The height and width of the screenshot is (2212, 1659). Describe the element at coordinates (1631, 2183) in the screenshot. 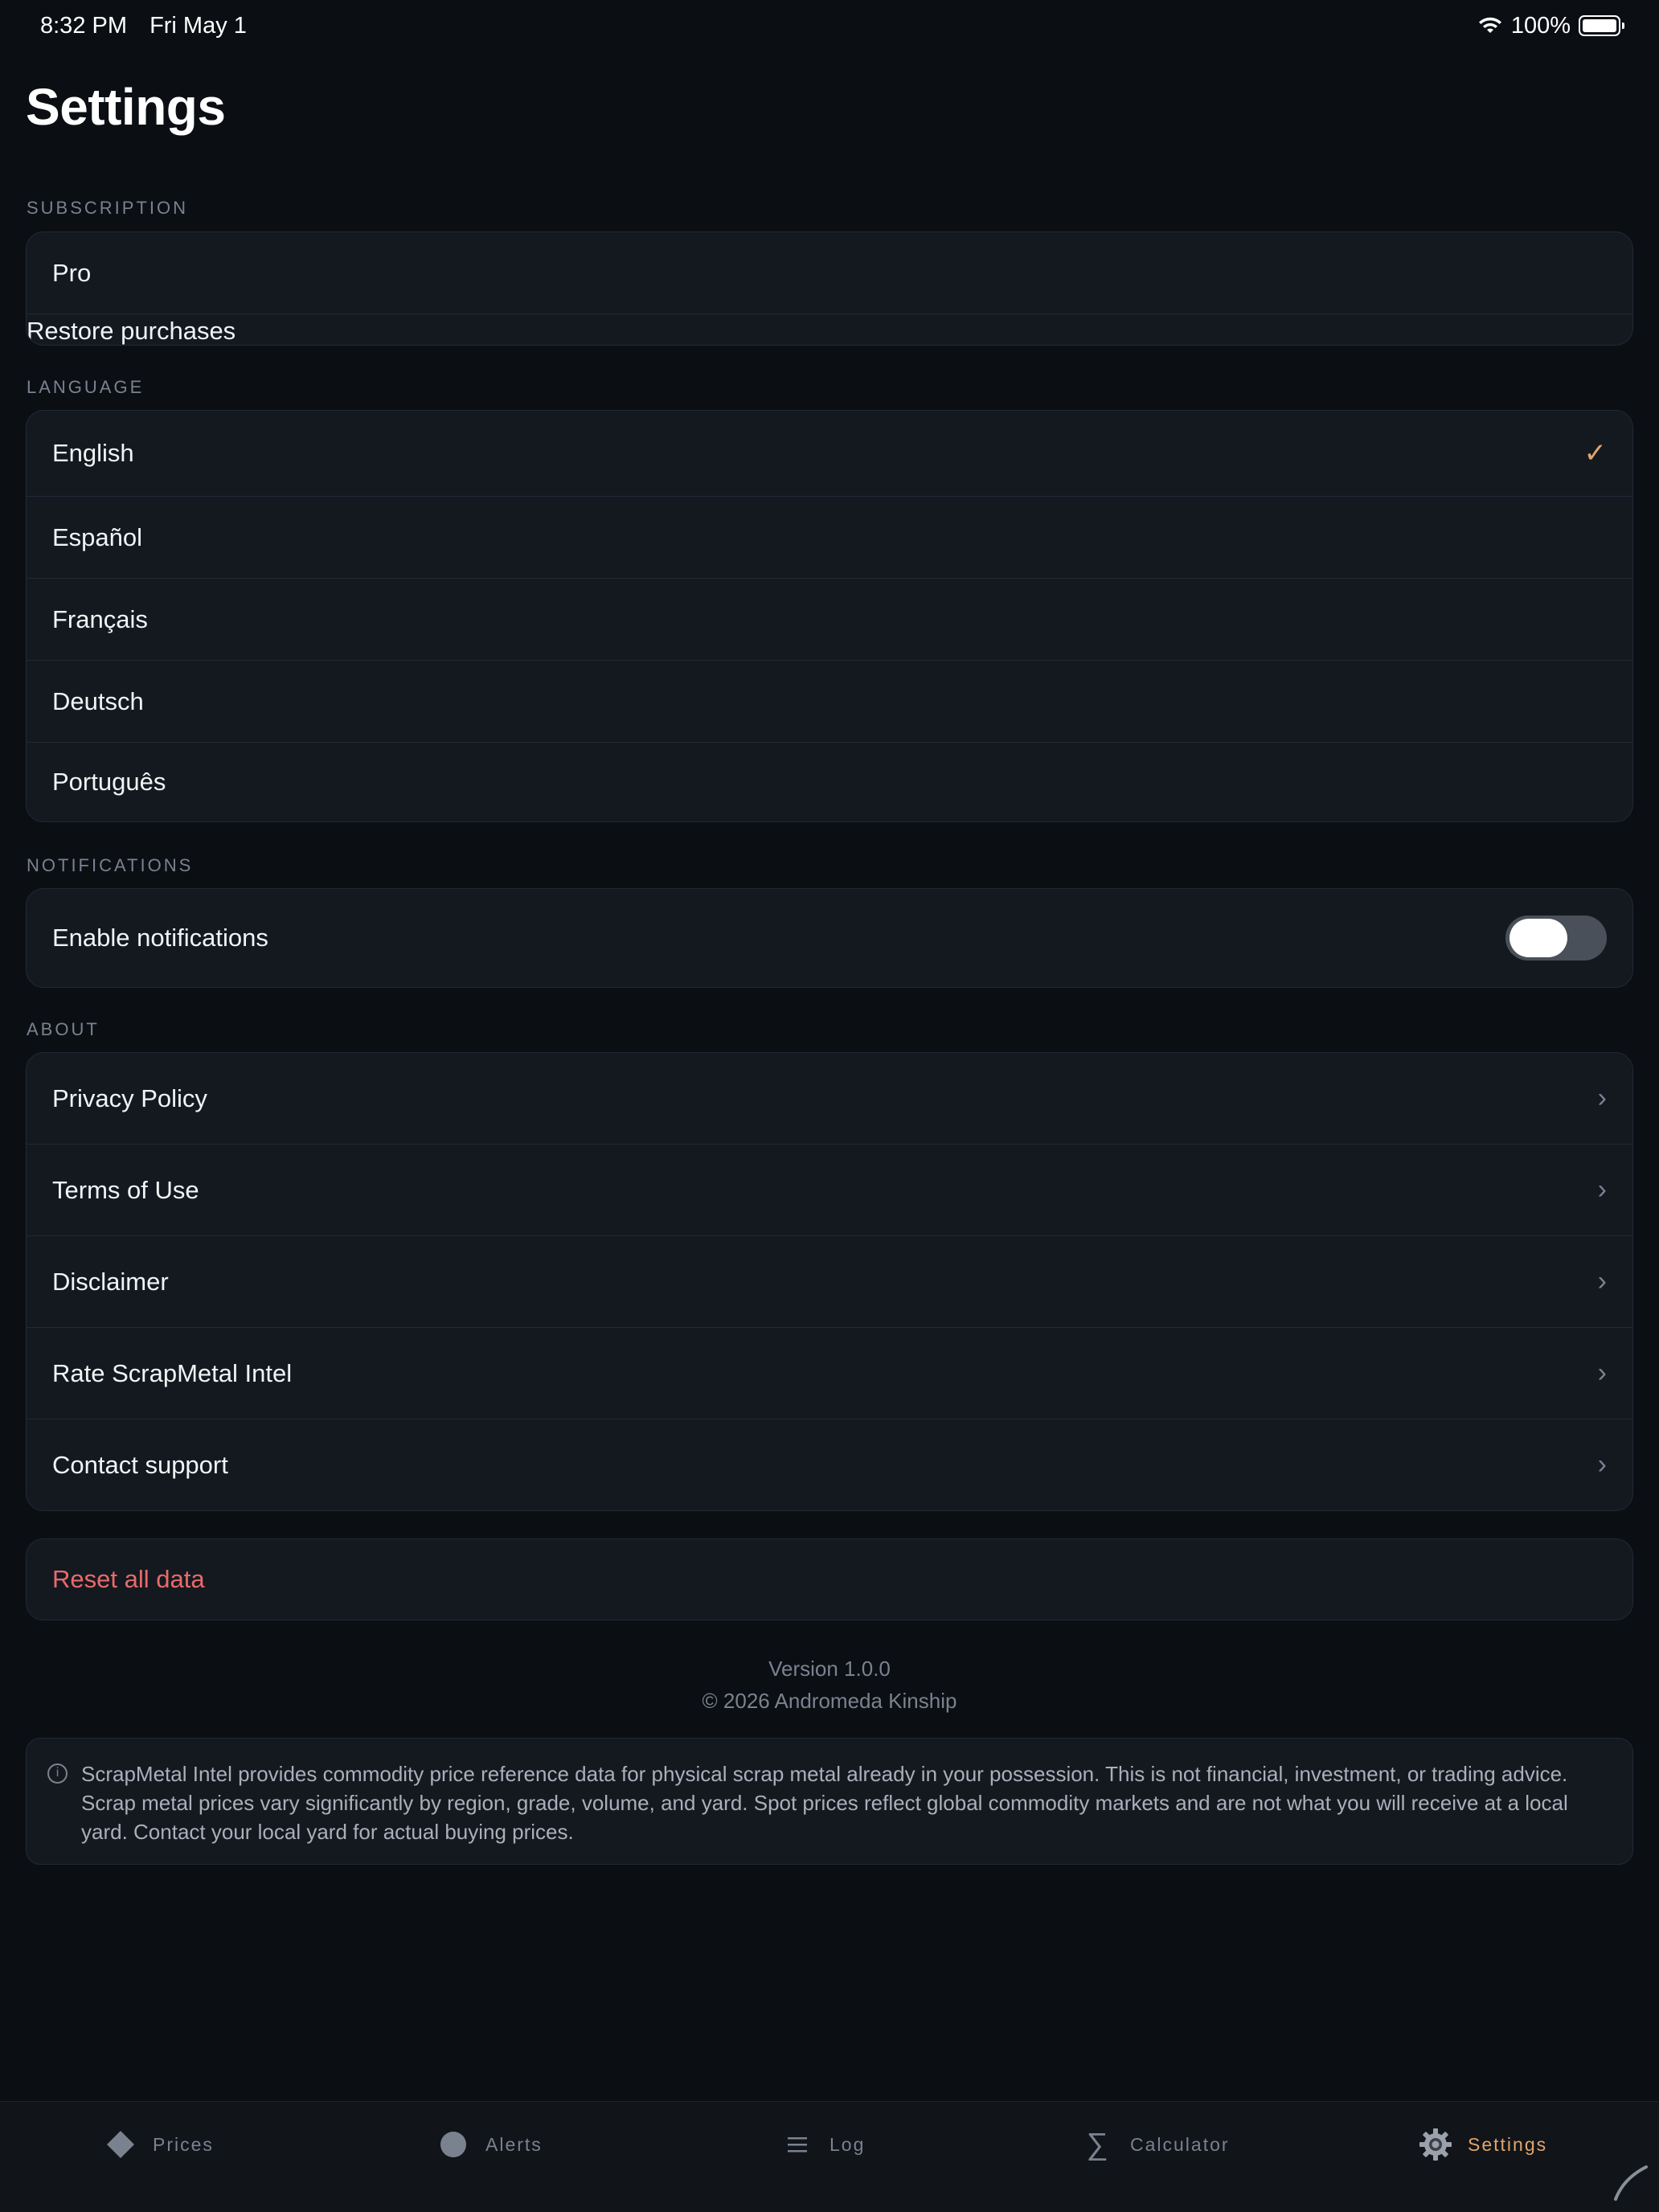

I see `scroll-indicator` at that location.